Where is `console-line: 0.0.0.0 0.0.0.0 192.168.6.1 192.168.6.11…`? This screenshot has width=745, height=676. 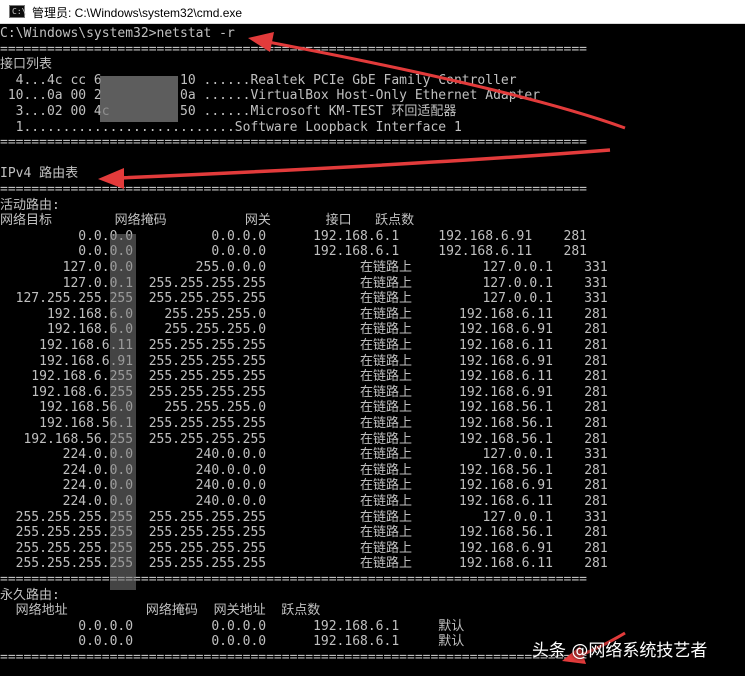
console-line: 0.0.0.0 0.0.0.0 192.168.6.1 192.168.6.11… is located at coordinates (293, 252).